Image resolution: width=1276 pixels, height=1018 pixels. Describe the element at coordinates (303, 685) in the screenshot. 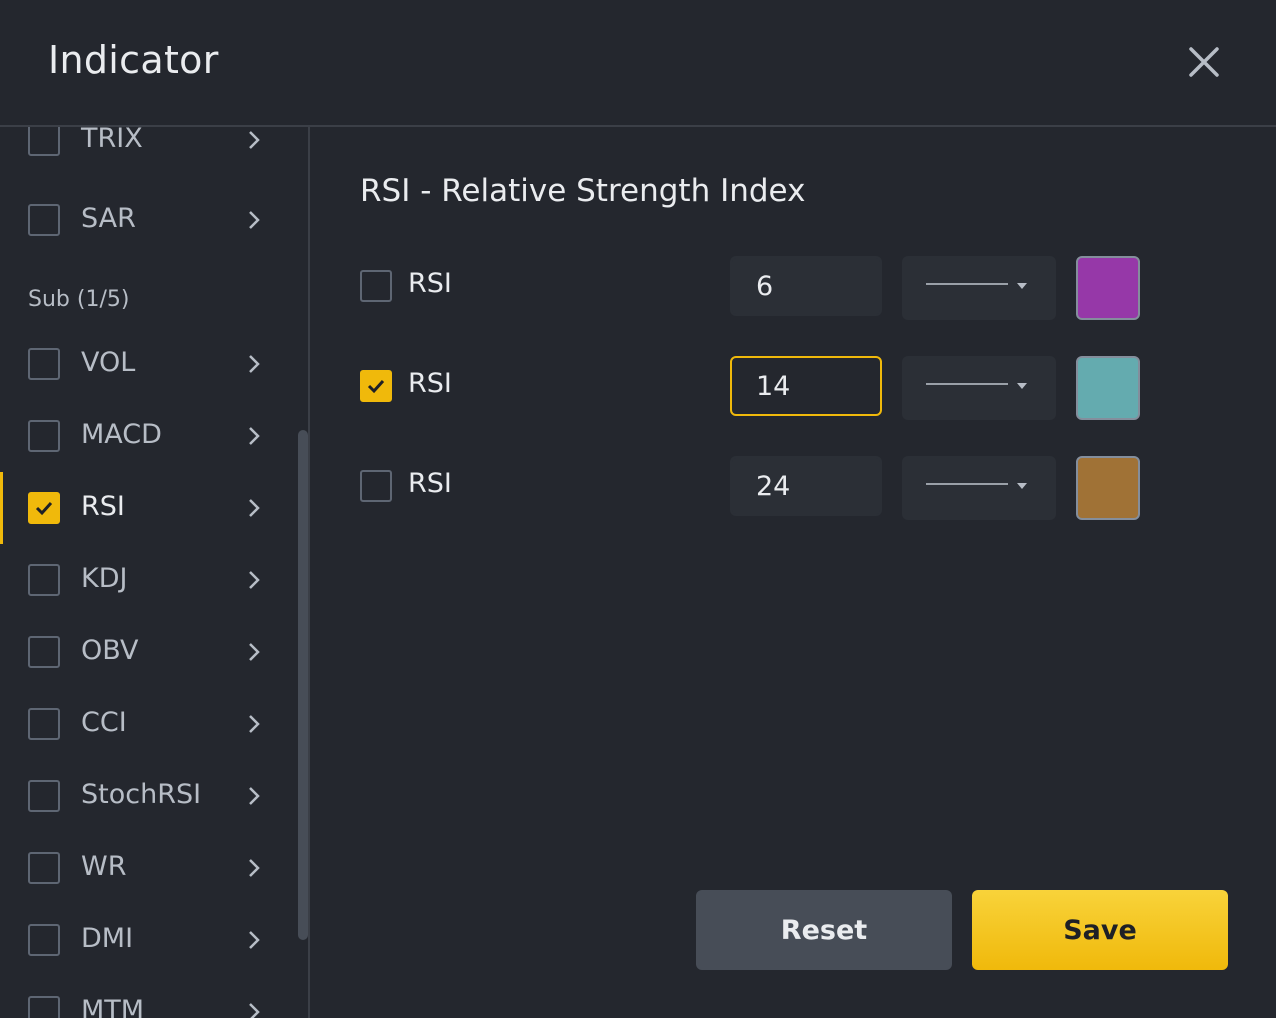

I see `sidebar-scrollbar` at that location.